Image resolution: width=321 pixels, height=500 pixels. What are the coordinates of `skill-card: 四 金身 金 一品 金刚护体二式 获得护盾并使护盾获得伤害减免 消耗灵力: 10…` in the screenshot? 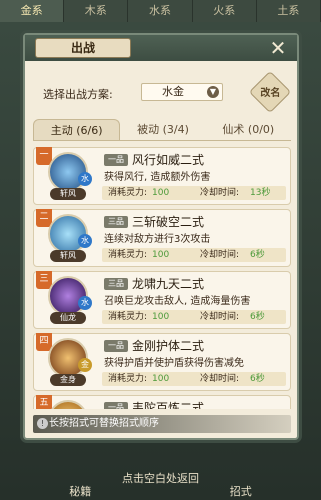 It's located at (162, 362).